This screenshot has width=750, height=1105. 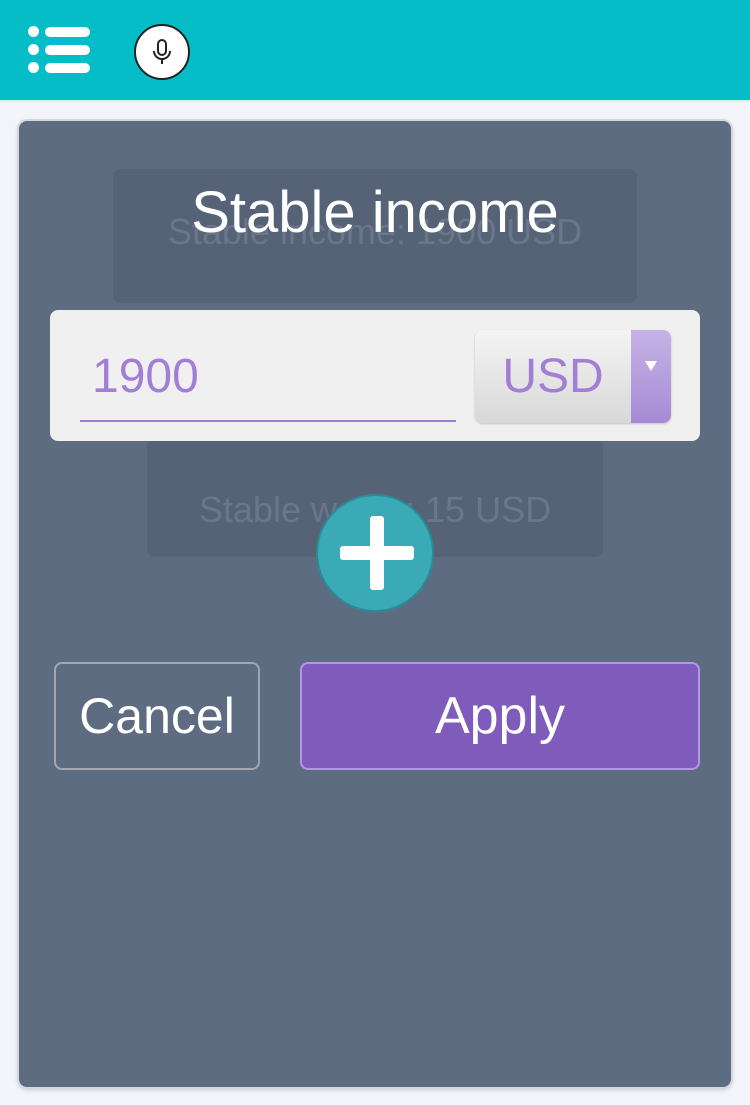 I want to click on voice-input-button, so click(x=162, y=52).